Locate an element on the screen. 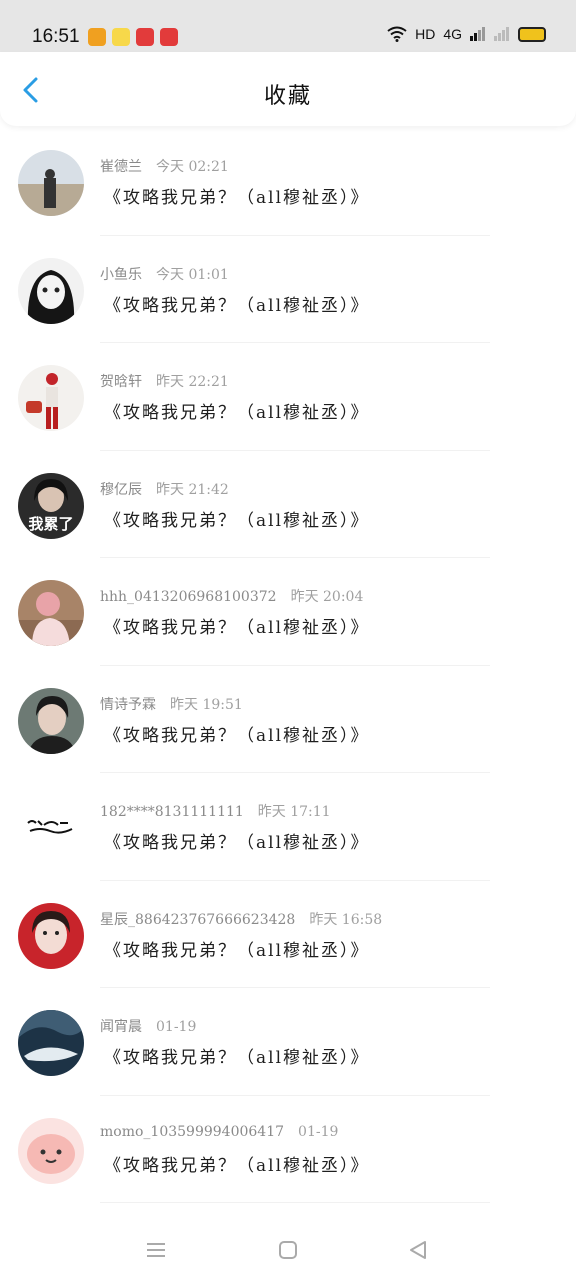  author-line: 182****8131111111 昨天 17:11 is located at coordinates (215, 811).